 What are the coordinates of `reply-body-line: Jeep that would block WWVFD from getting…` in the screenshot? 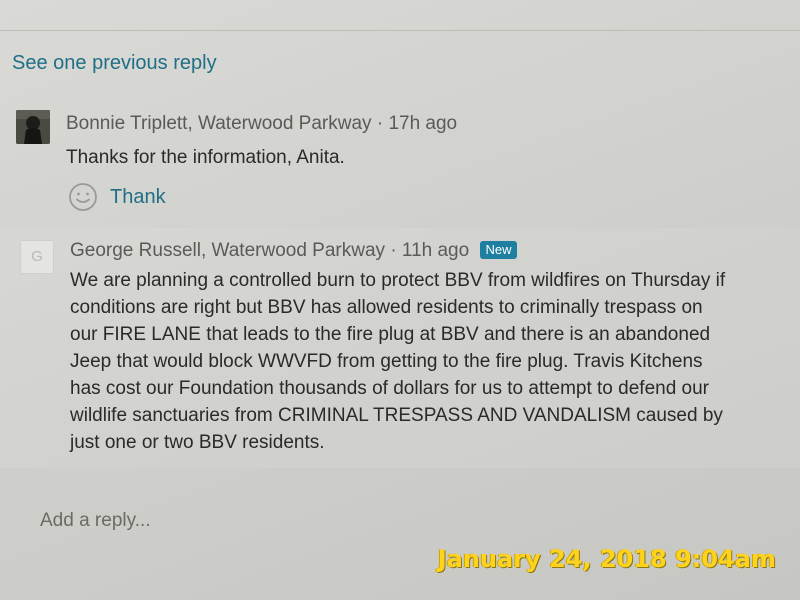 It's located at (386, 361).